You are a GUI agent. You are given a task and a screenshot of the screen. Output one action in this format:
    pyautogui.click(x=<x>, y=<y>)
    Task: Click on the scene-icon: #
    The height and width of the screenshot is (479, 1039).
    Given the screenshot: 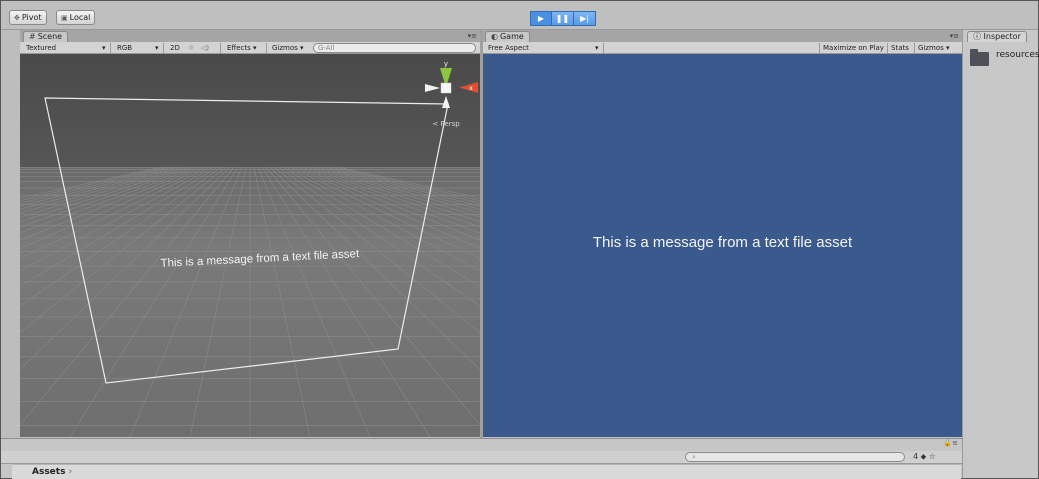 What is the action you would take?
    pyautogui.click(x=32, y=36)
    